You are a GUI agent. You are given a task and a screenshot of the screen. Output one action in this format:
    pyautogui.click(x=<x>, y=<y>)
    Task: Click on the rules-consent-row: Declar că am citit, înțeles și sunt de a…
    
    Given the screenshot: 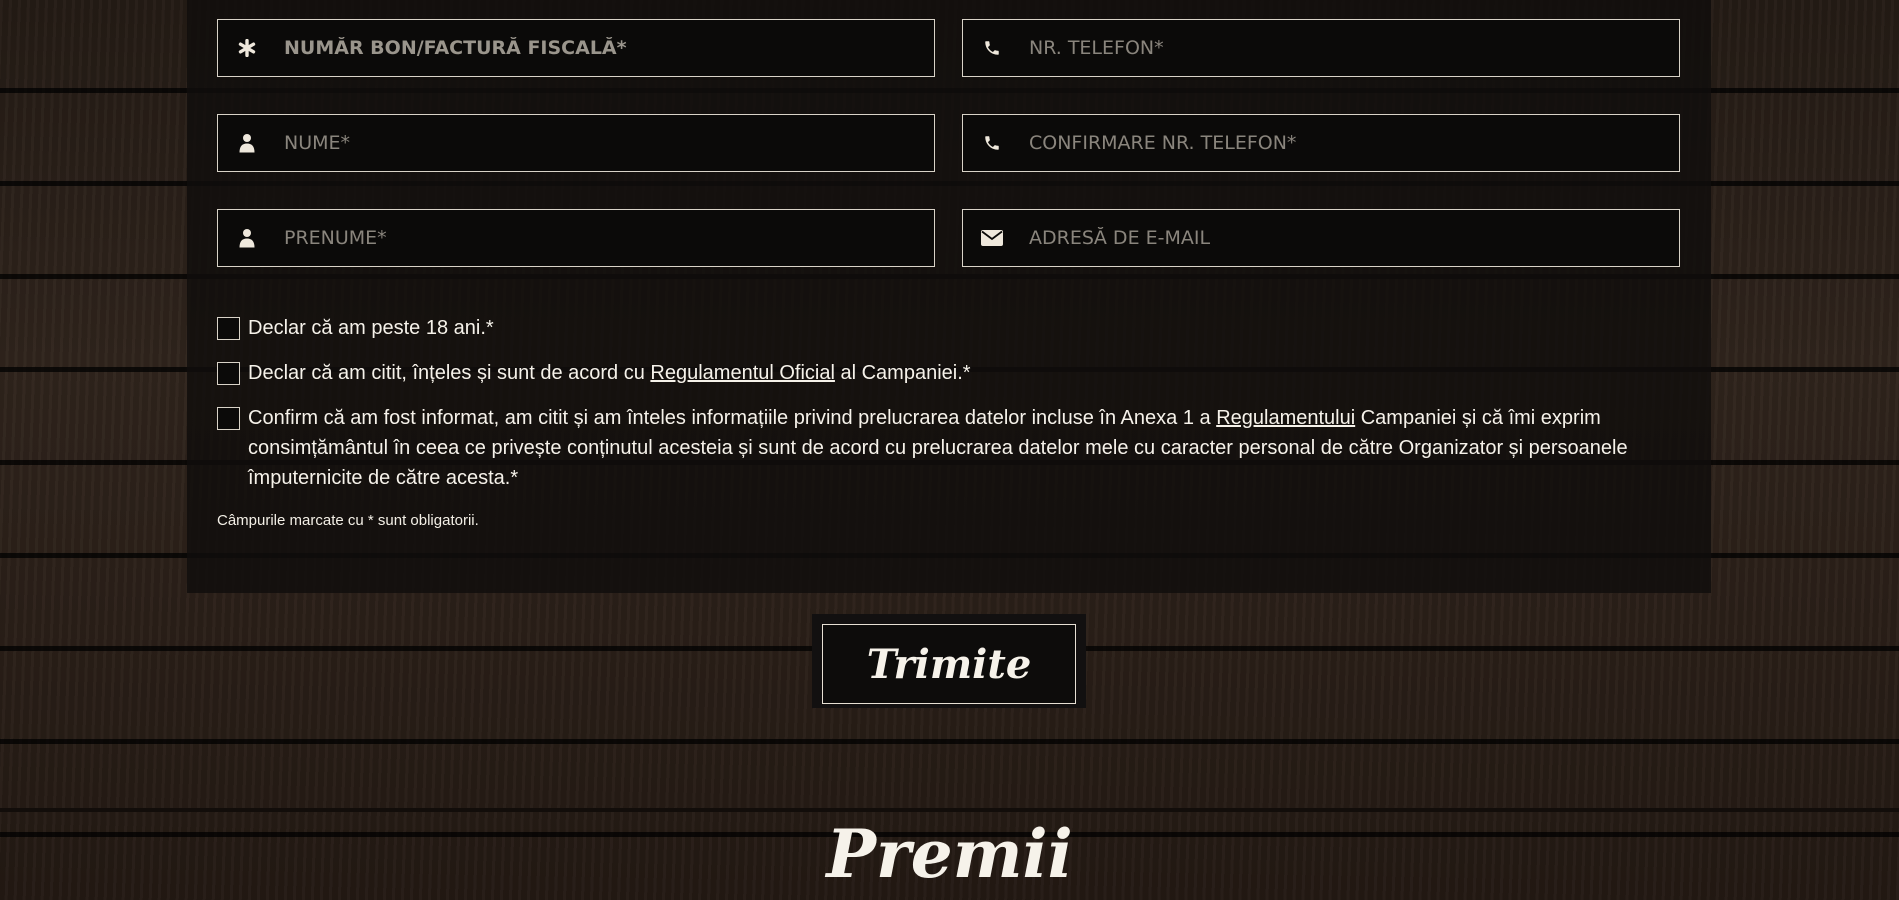 What is the action you would take?
    pyautogui.click(x=594, y=375)
    